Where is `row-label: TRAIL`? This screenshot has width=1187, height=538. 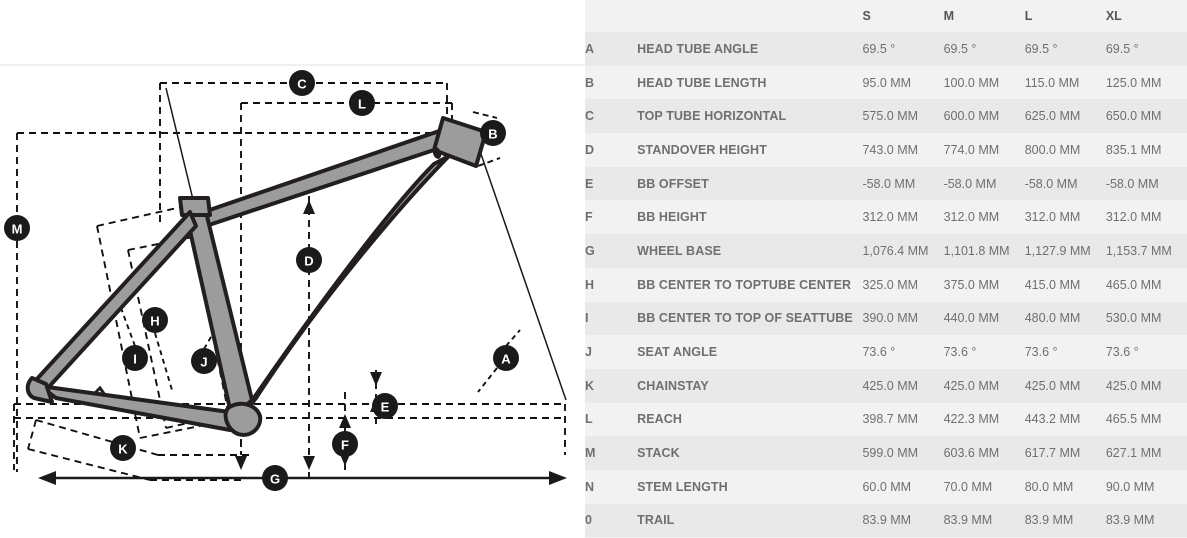
row-label: TRAIL is located at coordinates (656, 520).